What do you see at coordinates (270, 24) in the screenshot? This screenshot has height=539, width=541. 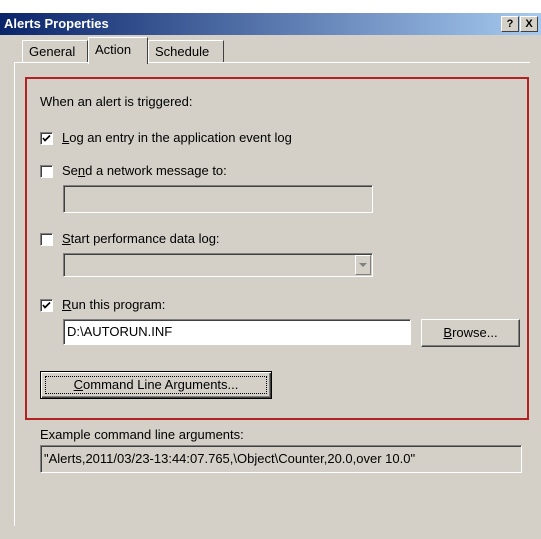 I see `title-bar: Alerts Properties ? X` at bounding box center [270, 24].